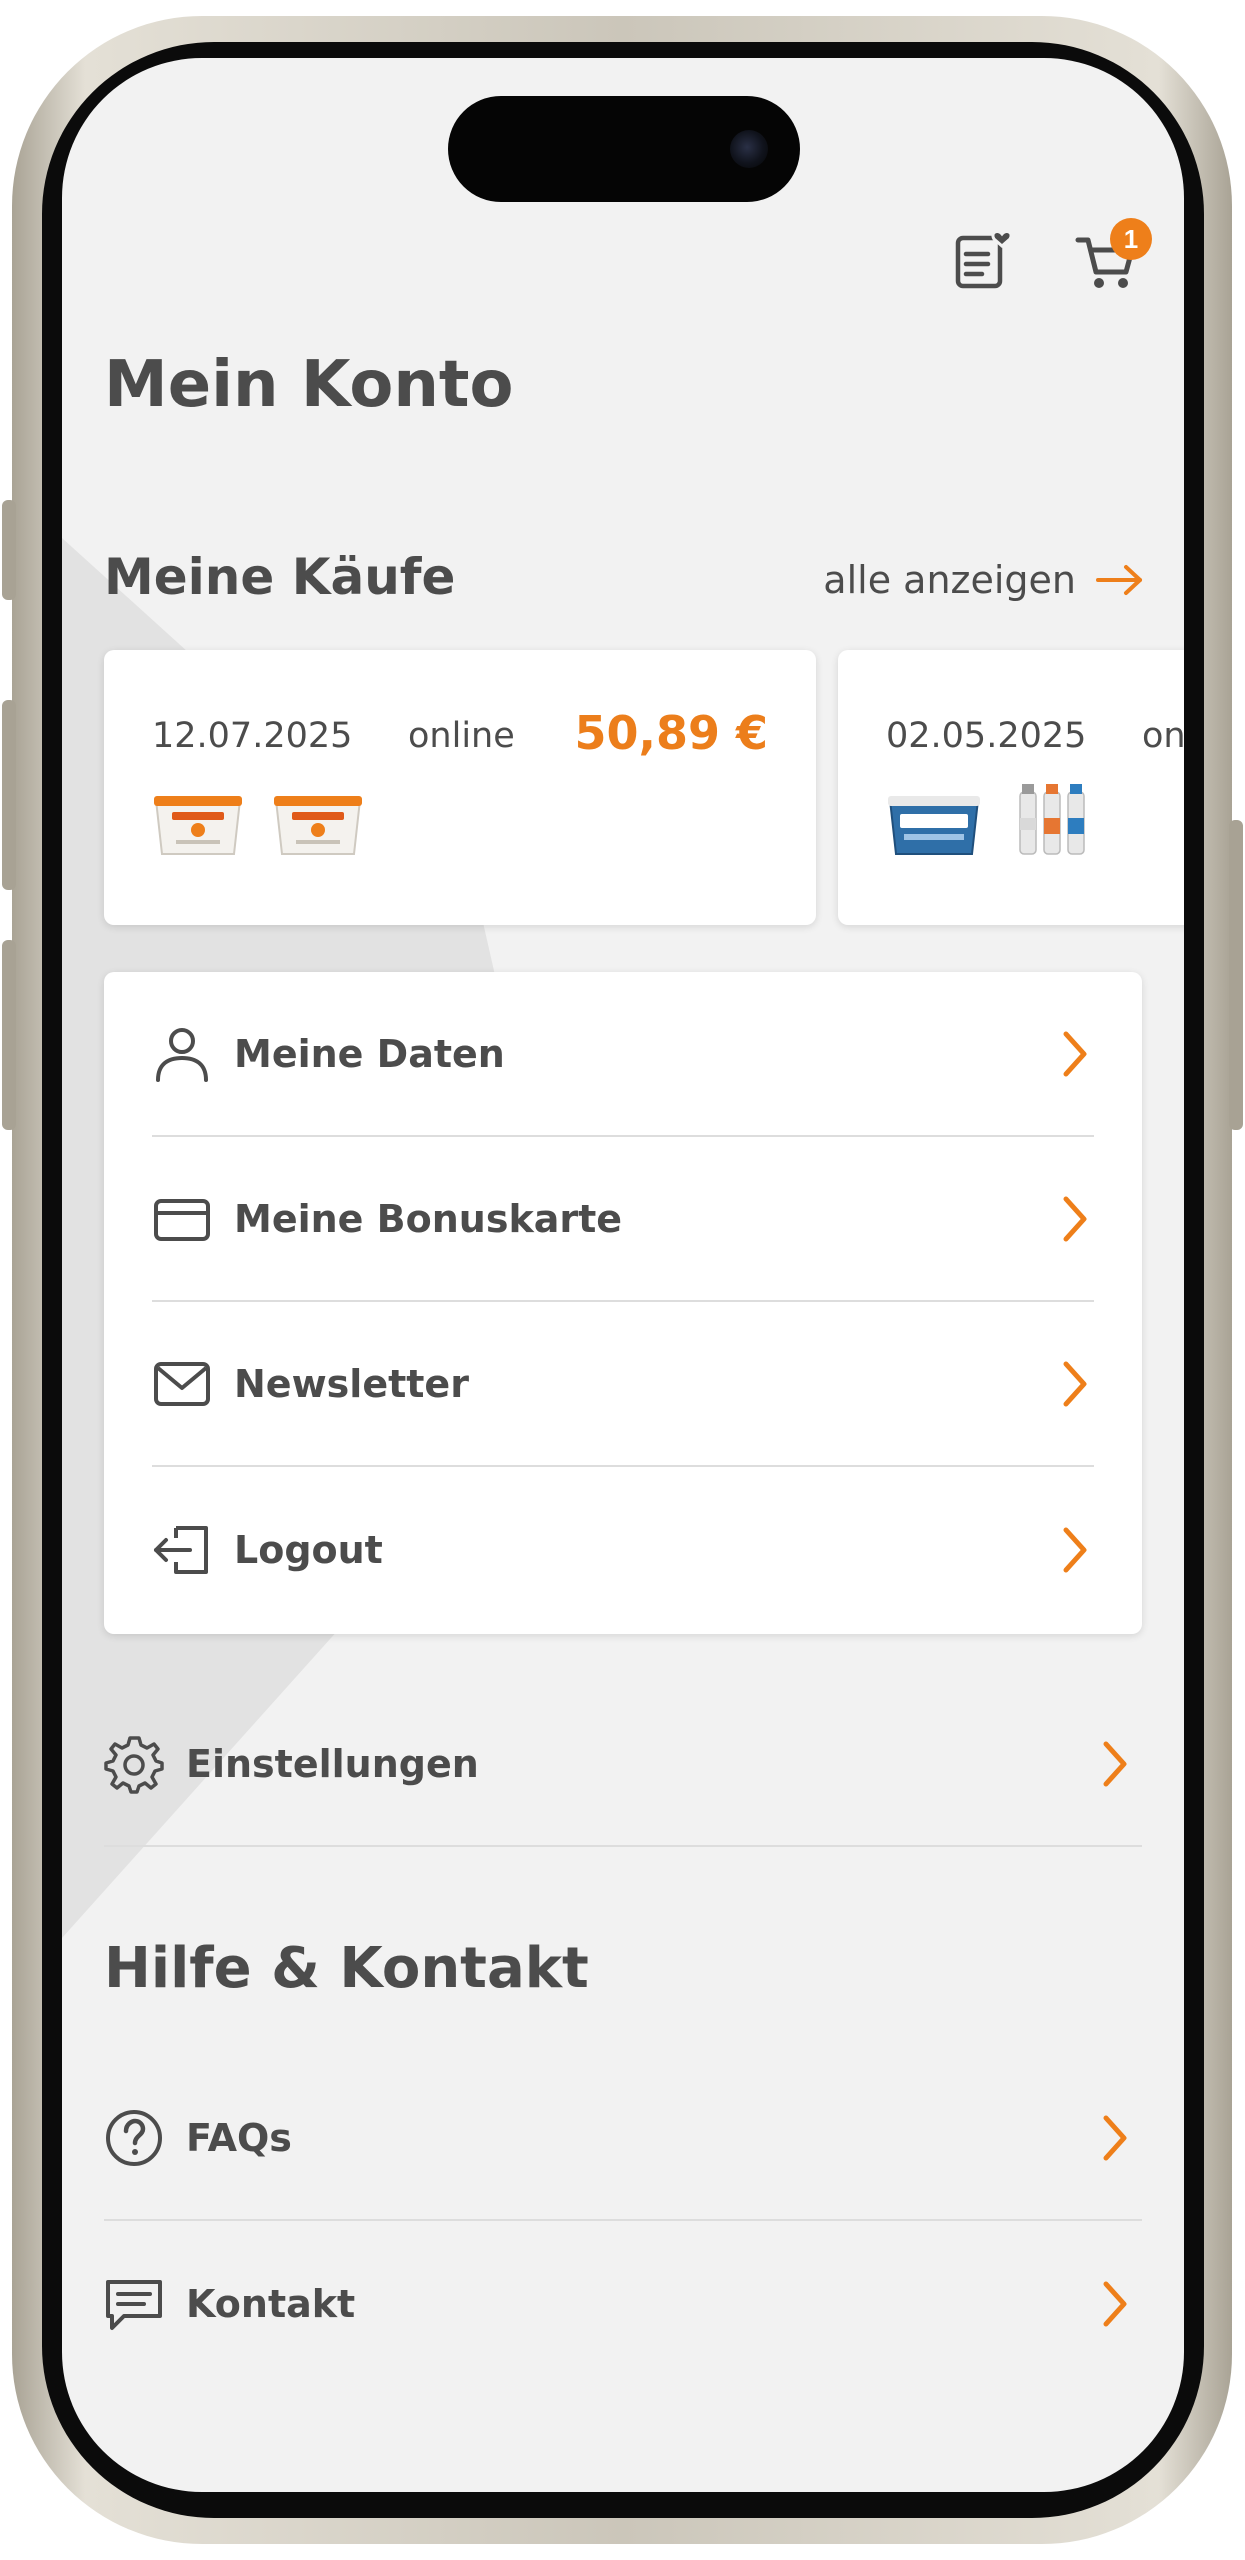  What do you see at coordinates (239, 2137) in the screenshot?
I see `help-item-label: FAQs` at bounding box center [239, 2137].